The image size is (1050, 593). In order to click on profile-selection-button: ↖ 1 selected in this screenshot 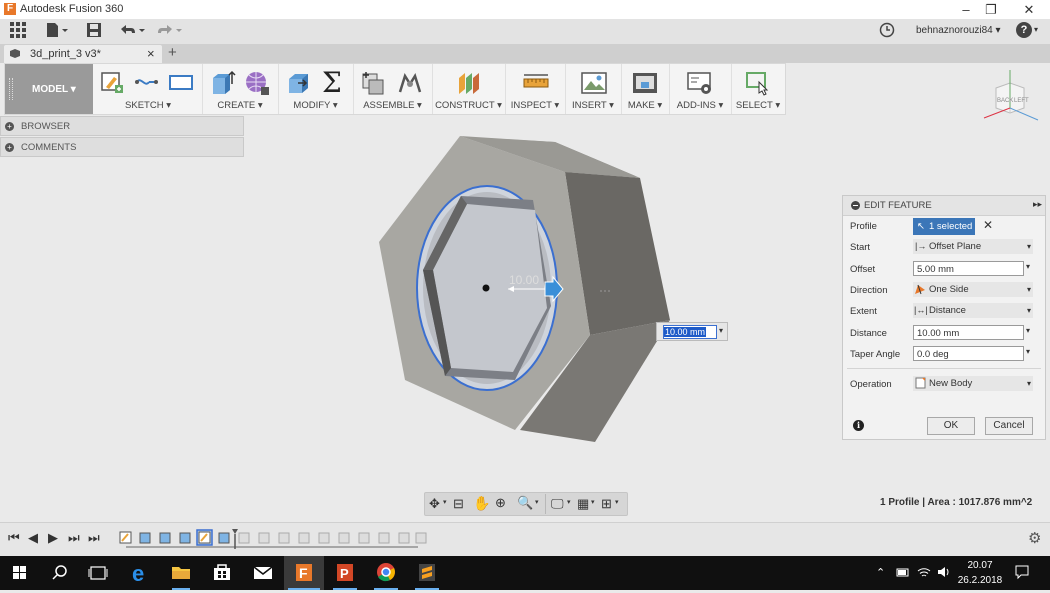, I will do `click(944, 226)`.